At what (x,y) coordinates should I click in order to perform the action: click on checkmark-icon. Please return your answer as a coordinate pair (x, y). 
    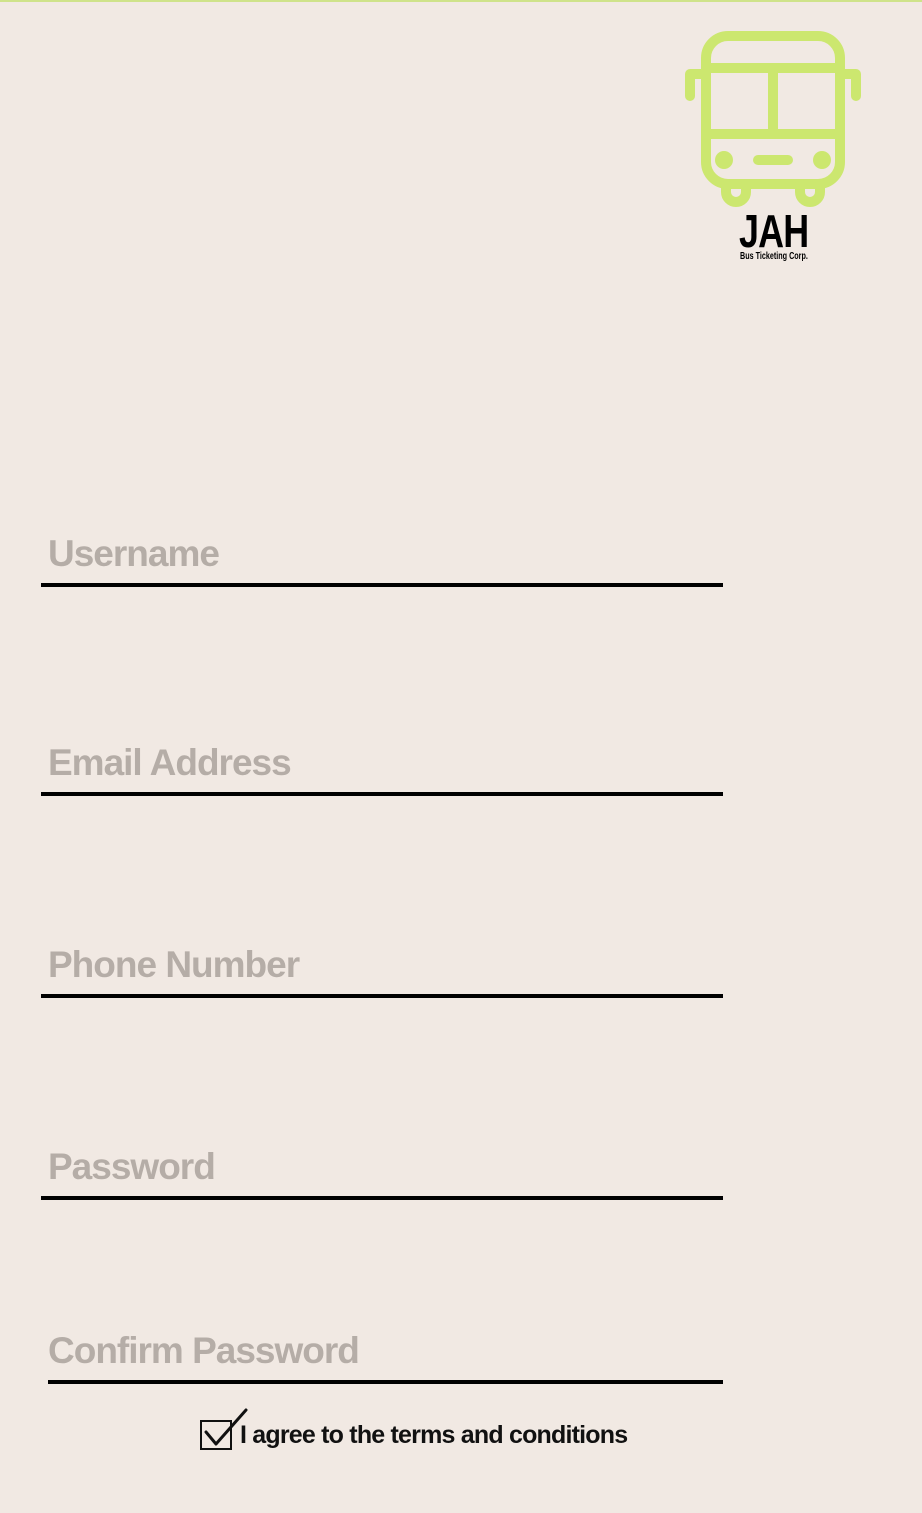
    Looking at the image, I should click on (226, 1427).